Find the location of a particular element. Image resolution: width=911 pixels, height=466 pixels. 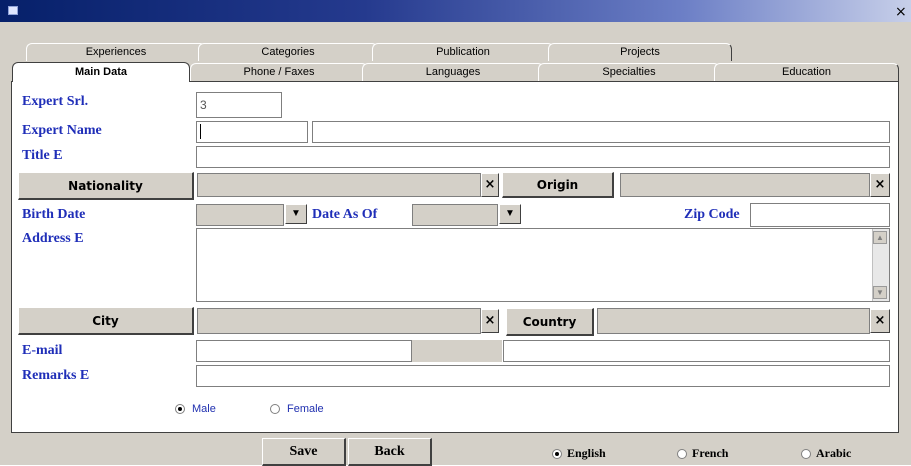

date-as-of-field is located at coordinates (455, 215).